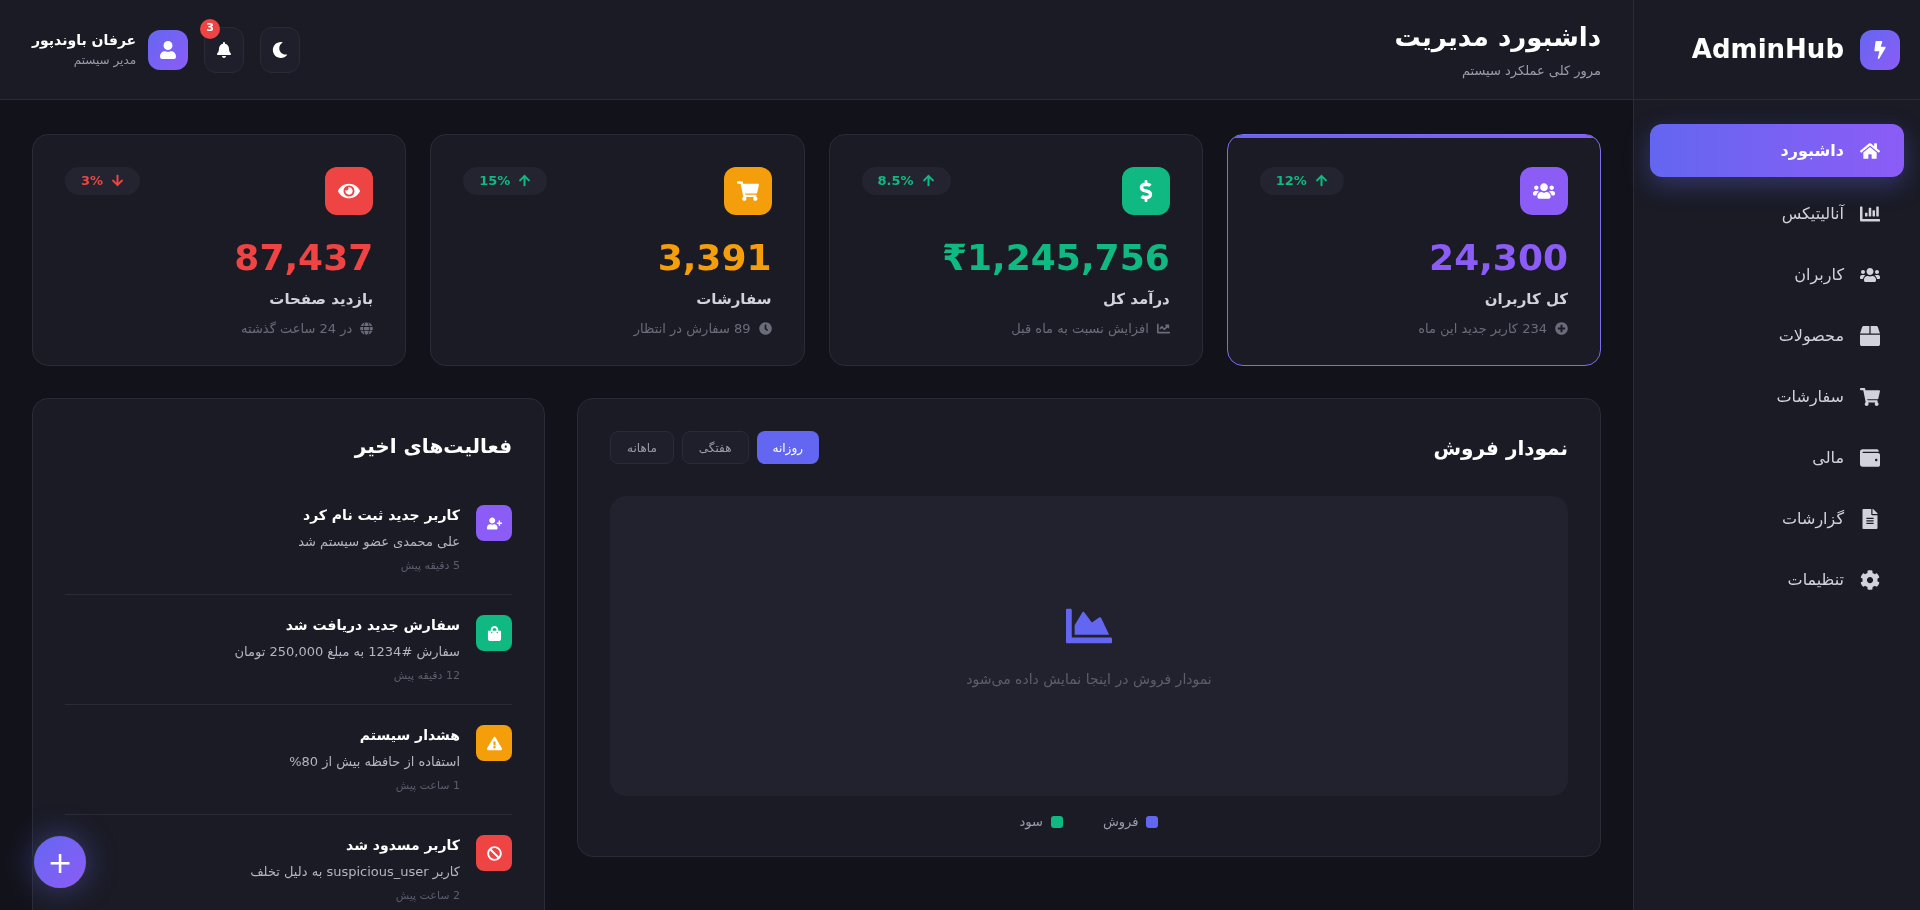 The width and height of the screenshot is (1920, 910). I want to click on bar-chart-icon, so click(1870, 214).